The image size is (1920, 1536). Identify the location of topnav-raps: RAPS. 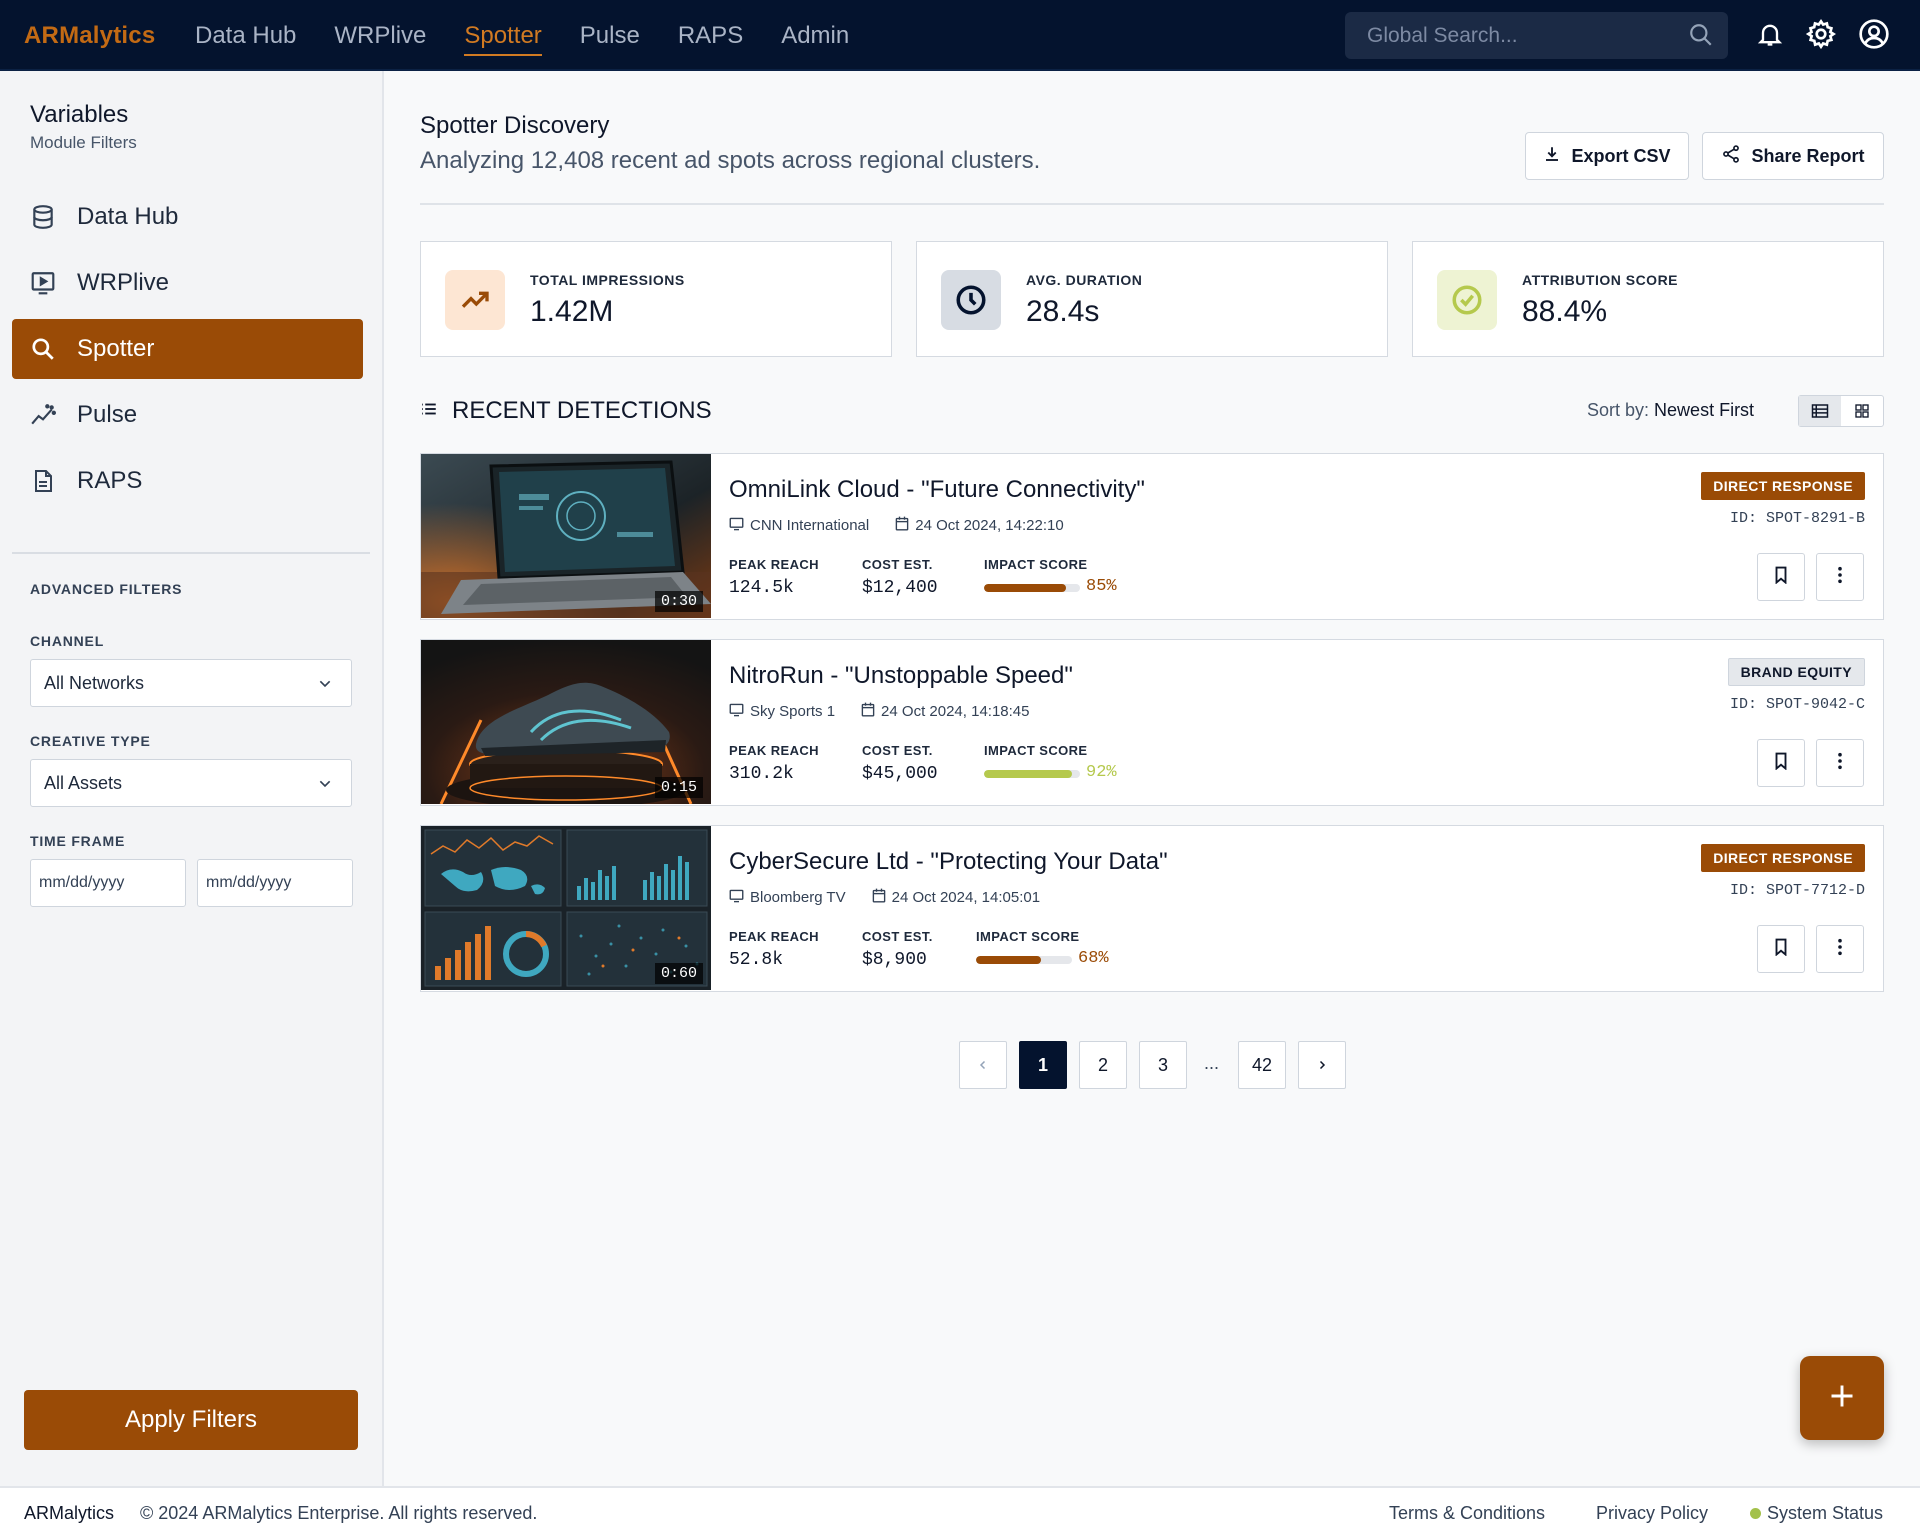
(710, 35).